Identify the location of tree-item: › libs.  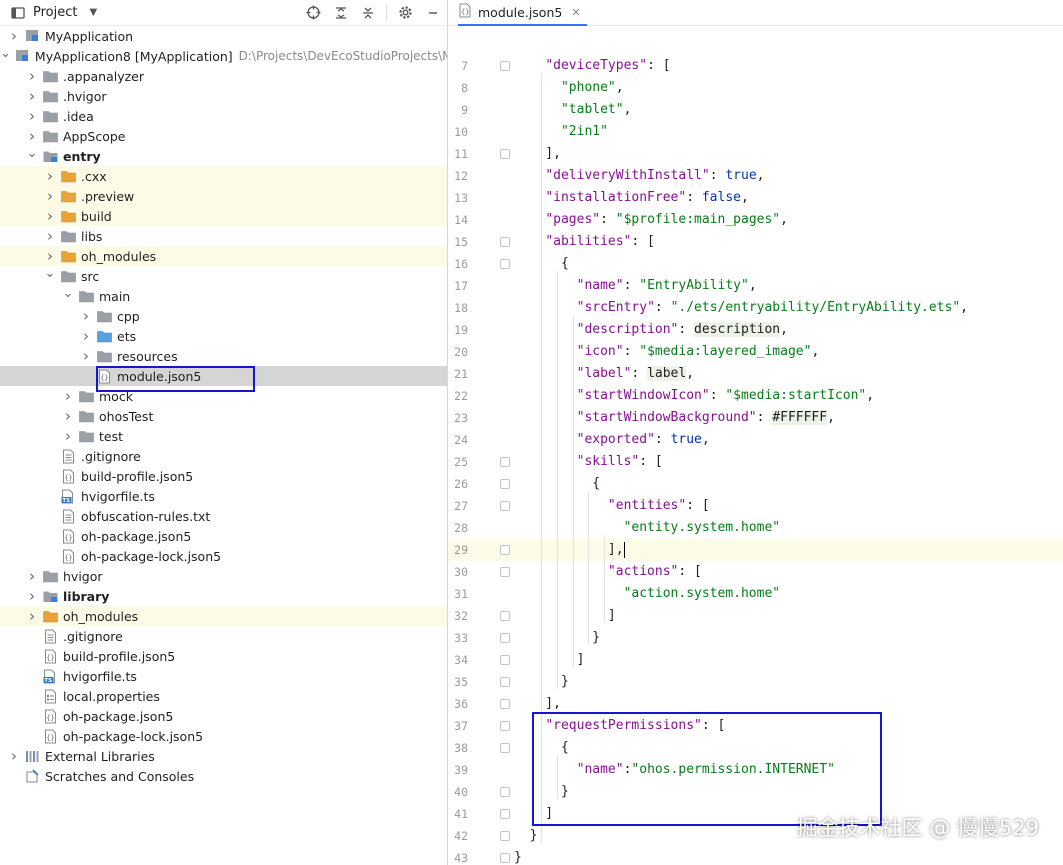
(223, 236).